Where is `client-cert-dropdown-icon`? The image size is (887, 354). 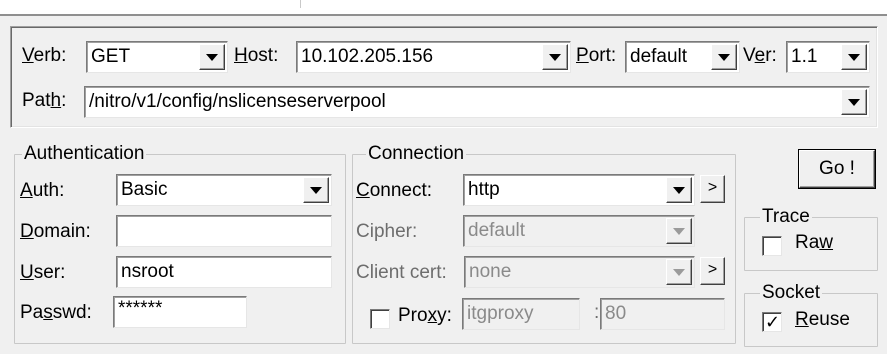 client-cert-dropdown-icon is located at coordinates (679, 272).